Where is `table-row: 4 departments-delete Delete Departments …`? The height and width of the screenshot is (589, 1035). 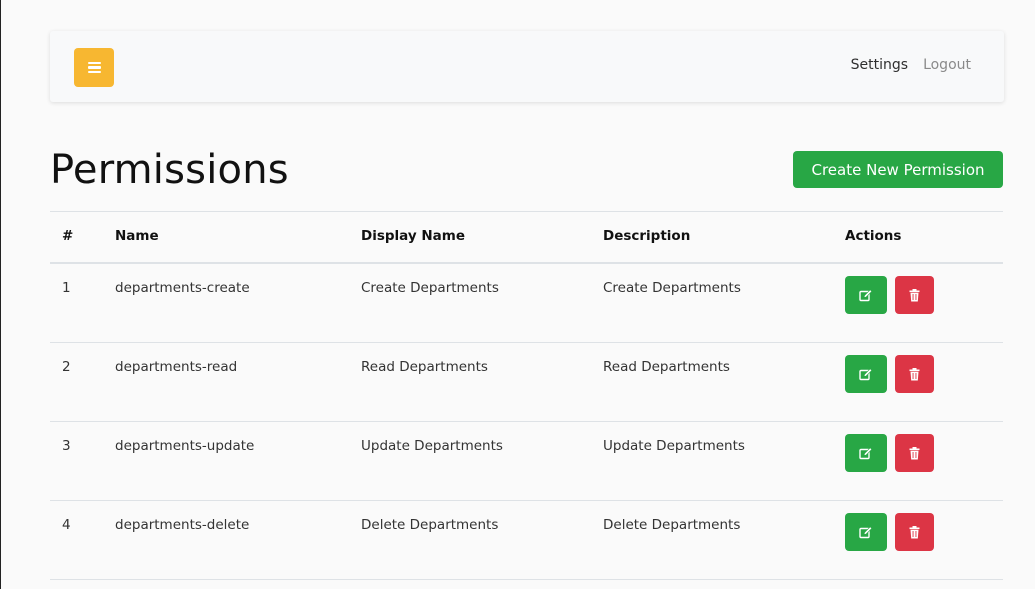 table-row: 4 departments-delete Delete Departments … is located at coordinates (526, 540).